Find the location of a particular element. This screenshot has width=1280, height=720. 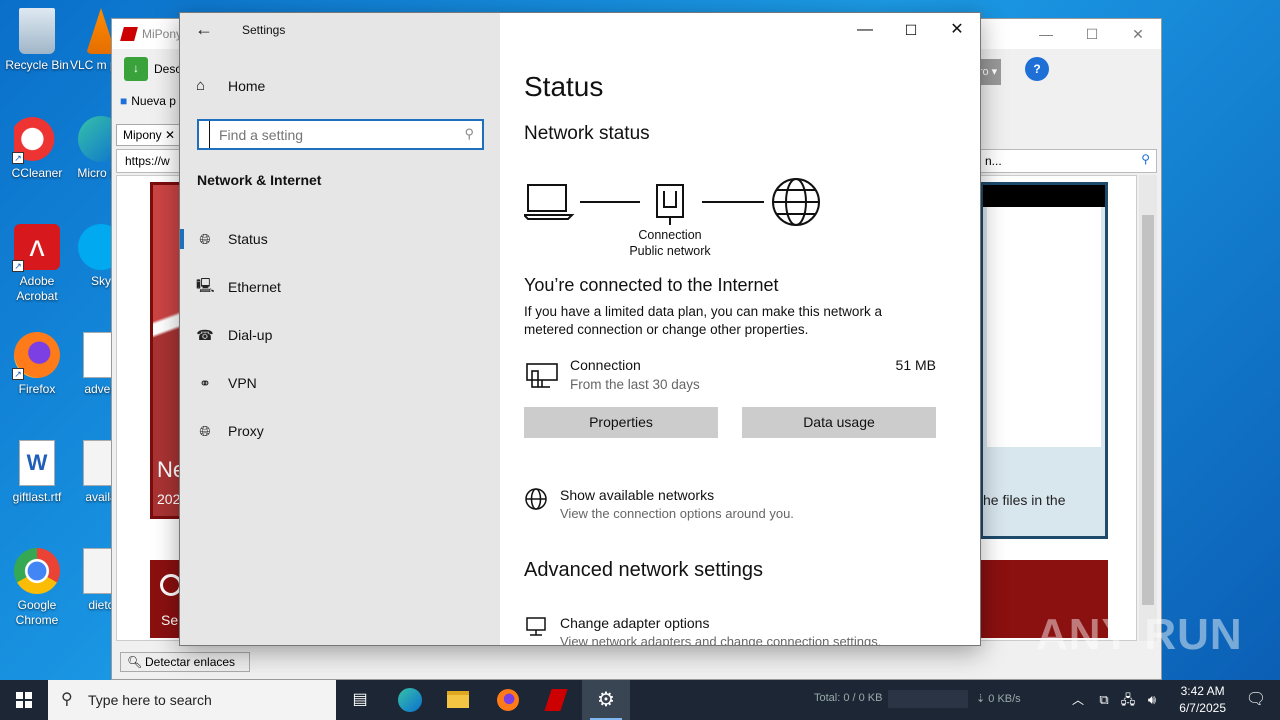

magnifier-icon: 🔍︎ is located at coordinates (135, 662).